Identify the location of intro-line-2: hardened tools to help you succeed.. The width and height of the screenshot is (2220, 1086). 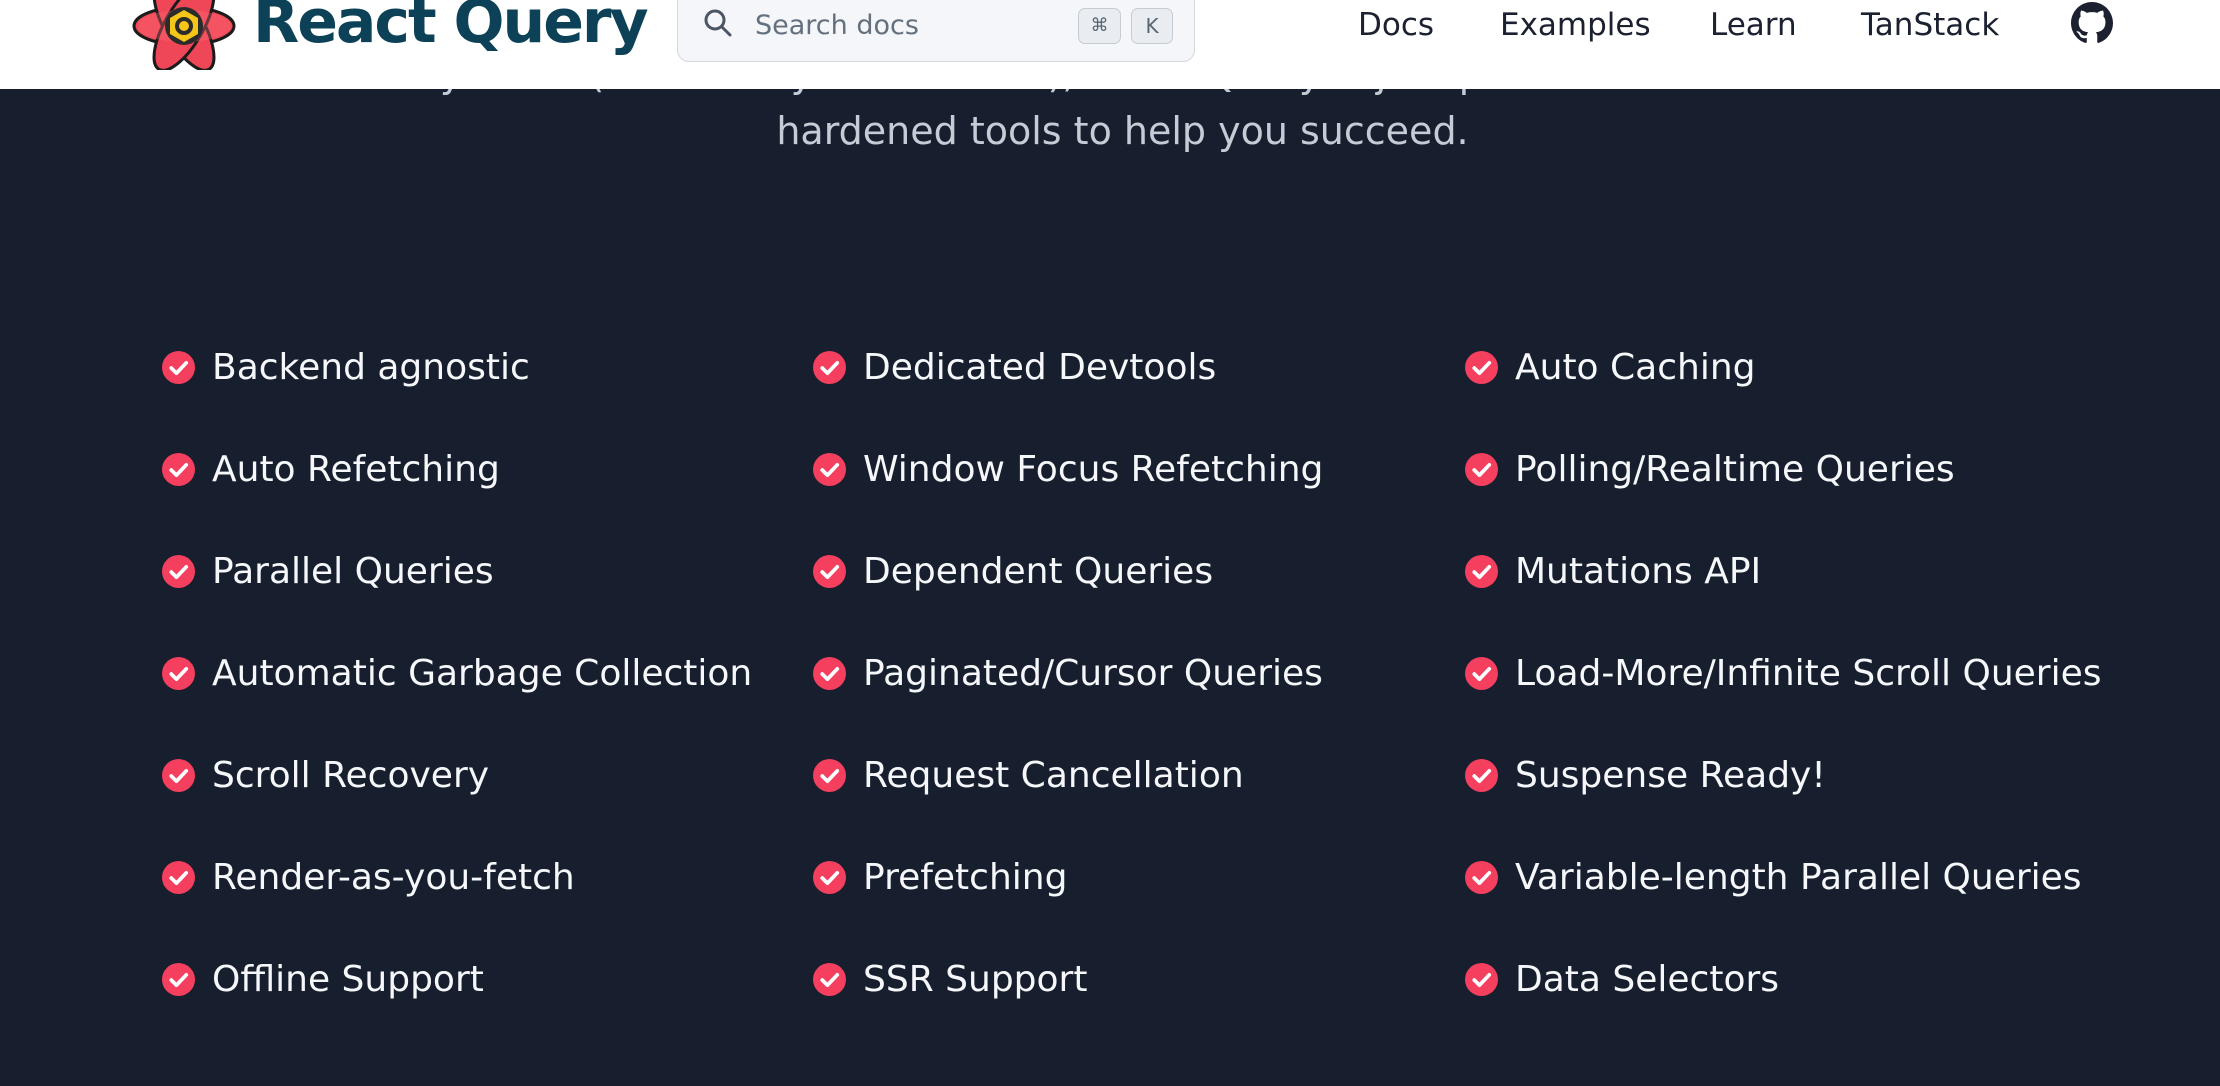
(1122, 131).